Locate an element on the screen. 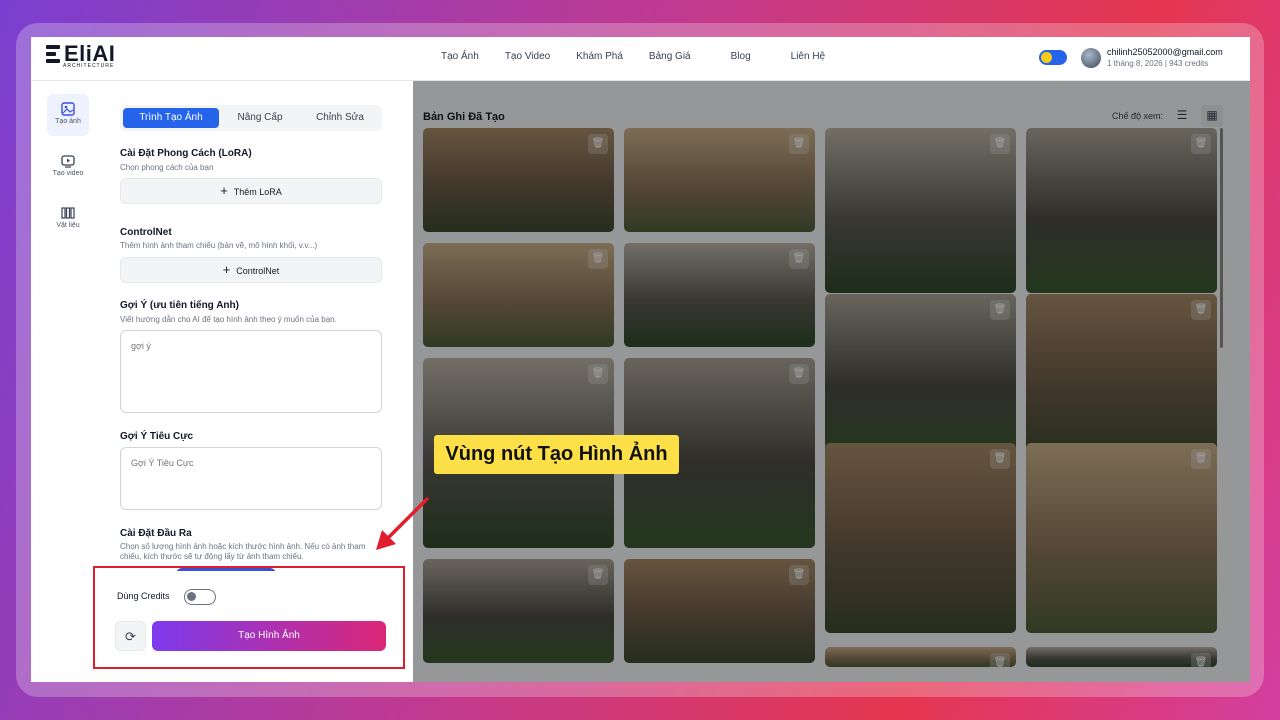 The width and height of the screenshot is (1280, 720). tool-sidebar: Tạo ảnh Tạo video Vật liệu is located at coordinates (67, 380).